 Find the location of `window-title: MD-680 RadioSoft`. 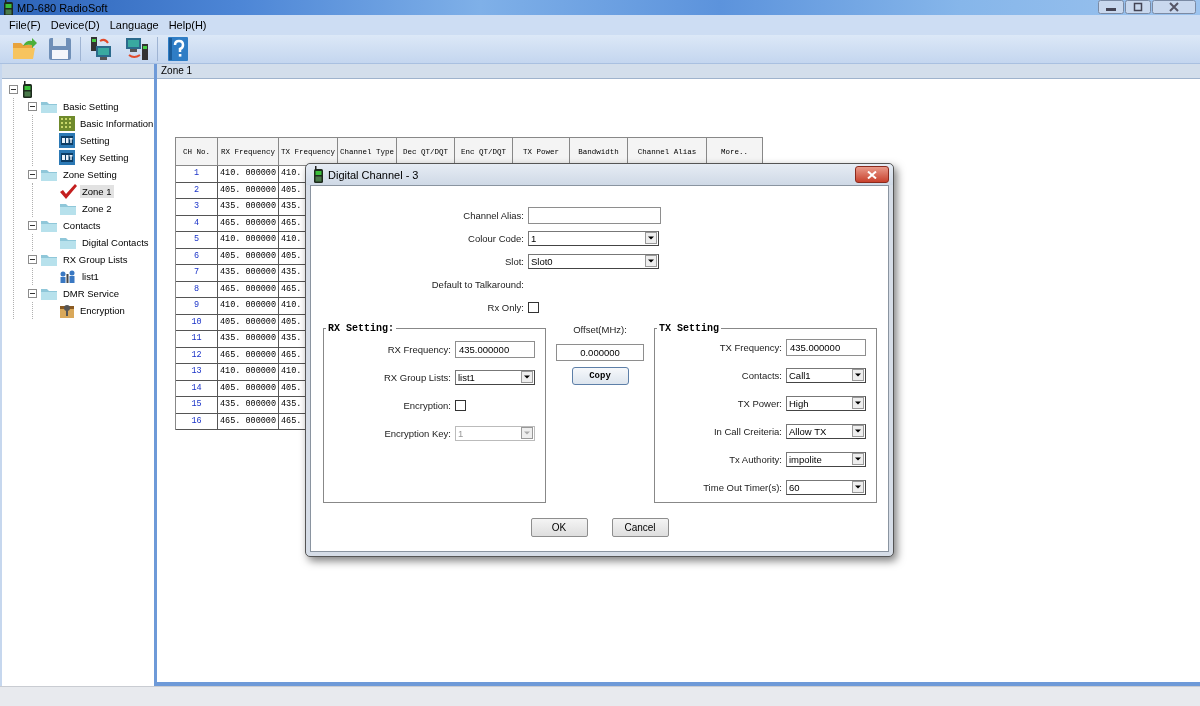

window-title: MD-680 RadioSoft is located at coordinates (62, 7).